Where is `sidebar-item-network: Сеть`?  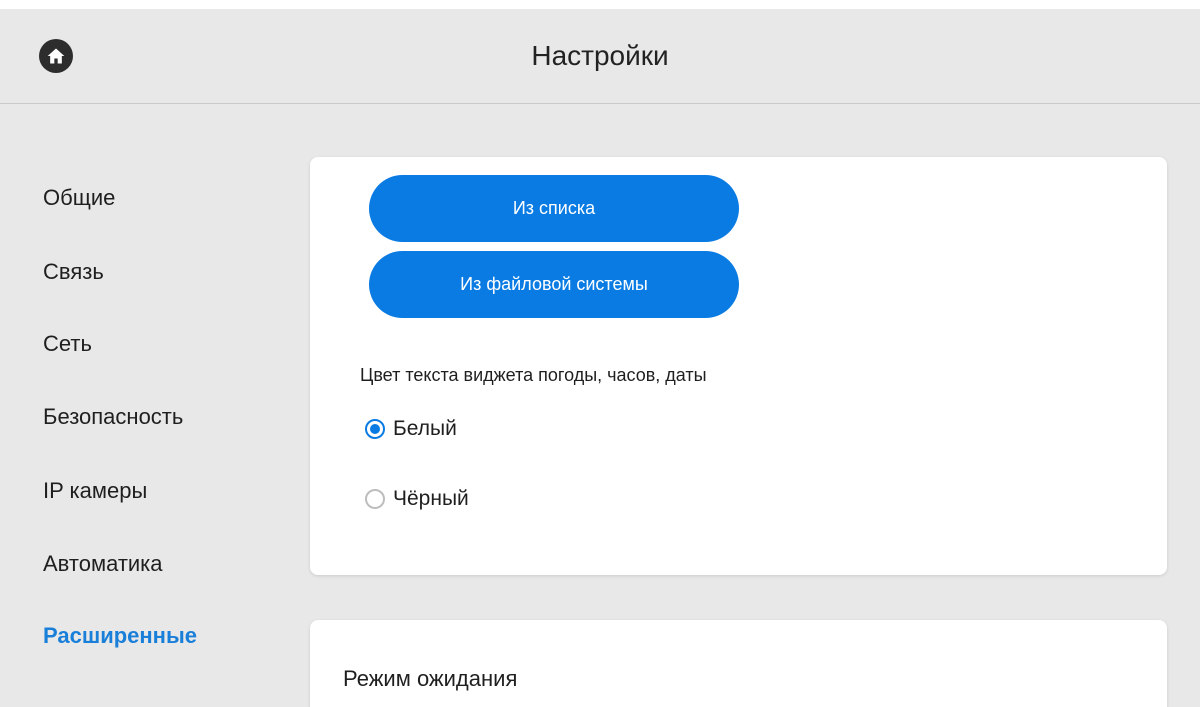 sidebar-item-network: Сеть is located at coordinates (67, 344).